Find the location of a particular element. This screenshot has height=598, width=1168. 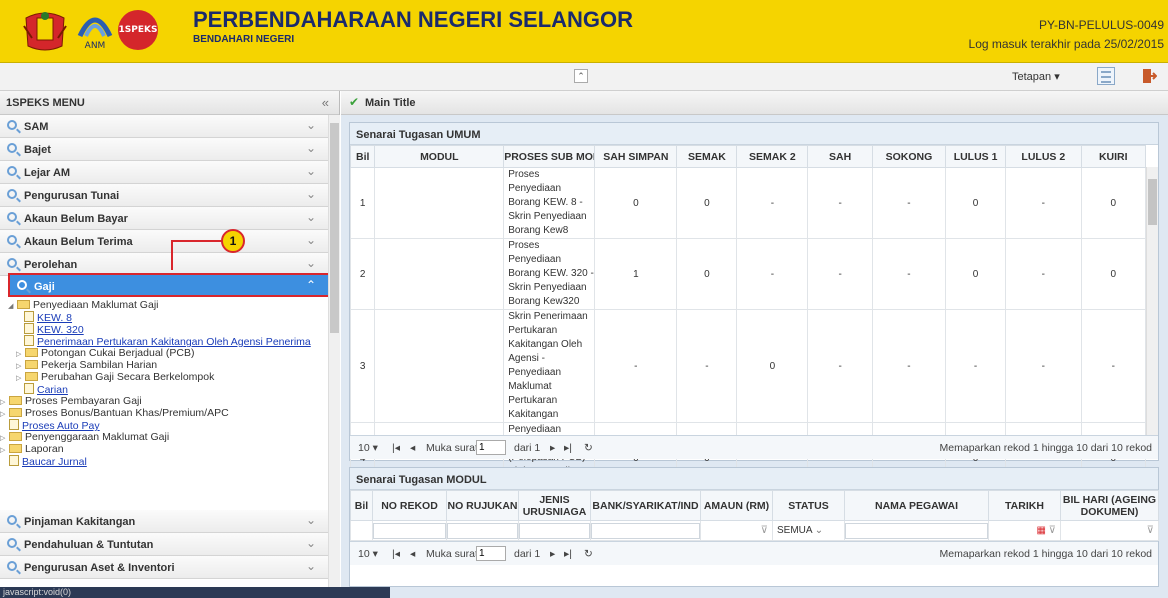

col-header: MODUL is located at coordinates (439, 156).